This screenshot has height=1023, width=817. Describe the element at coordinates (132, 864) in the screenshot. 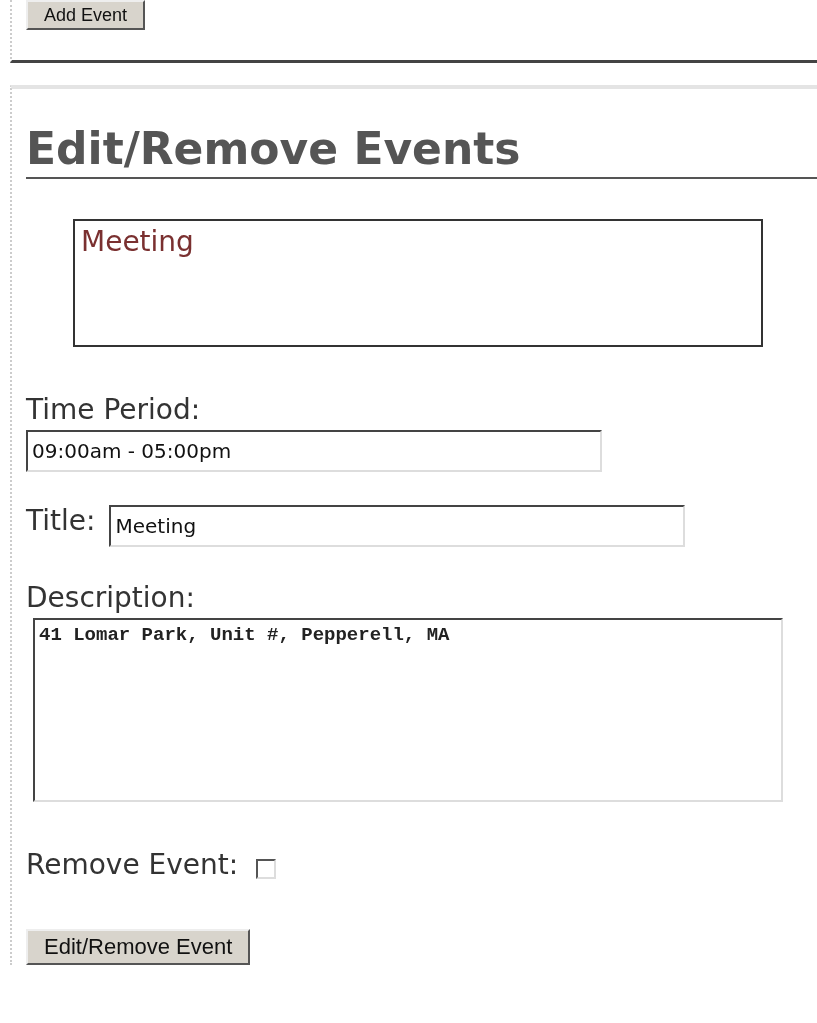

I see `field-label: Remove Event:` at that location.